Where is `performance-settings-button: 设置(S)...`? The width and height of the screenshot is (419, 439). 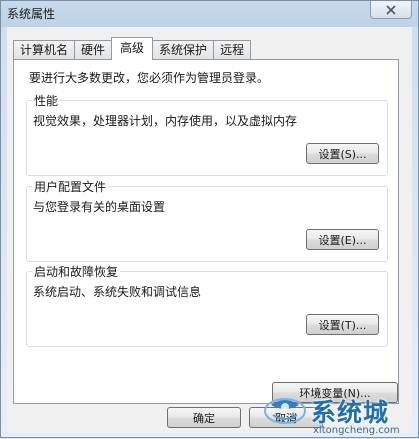 performance-settings-button: 设置(S)... is located at coordinates (342, 153).